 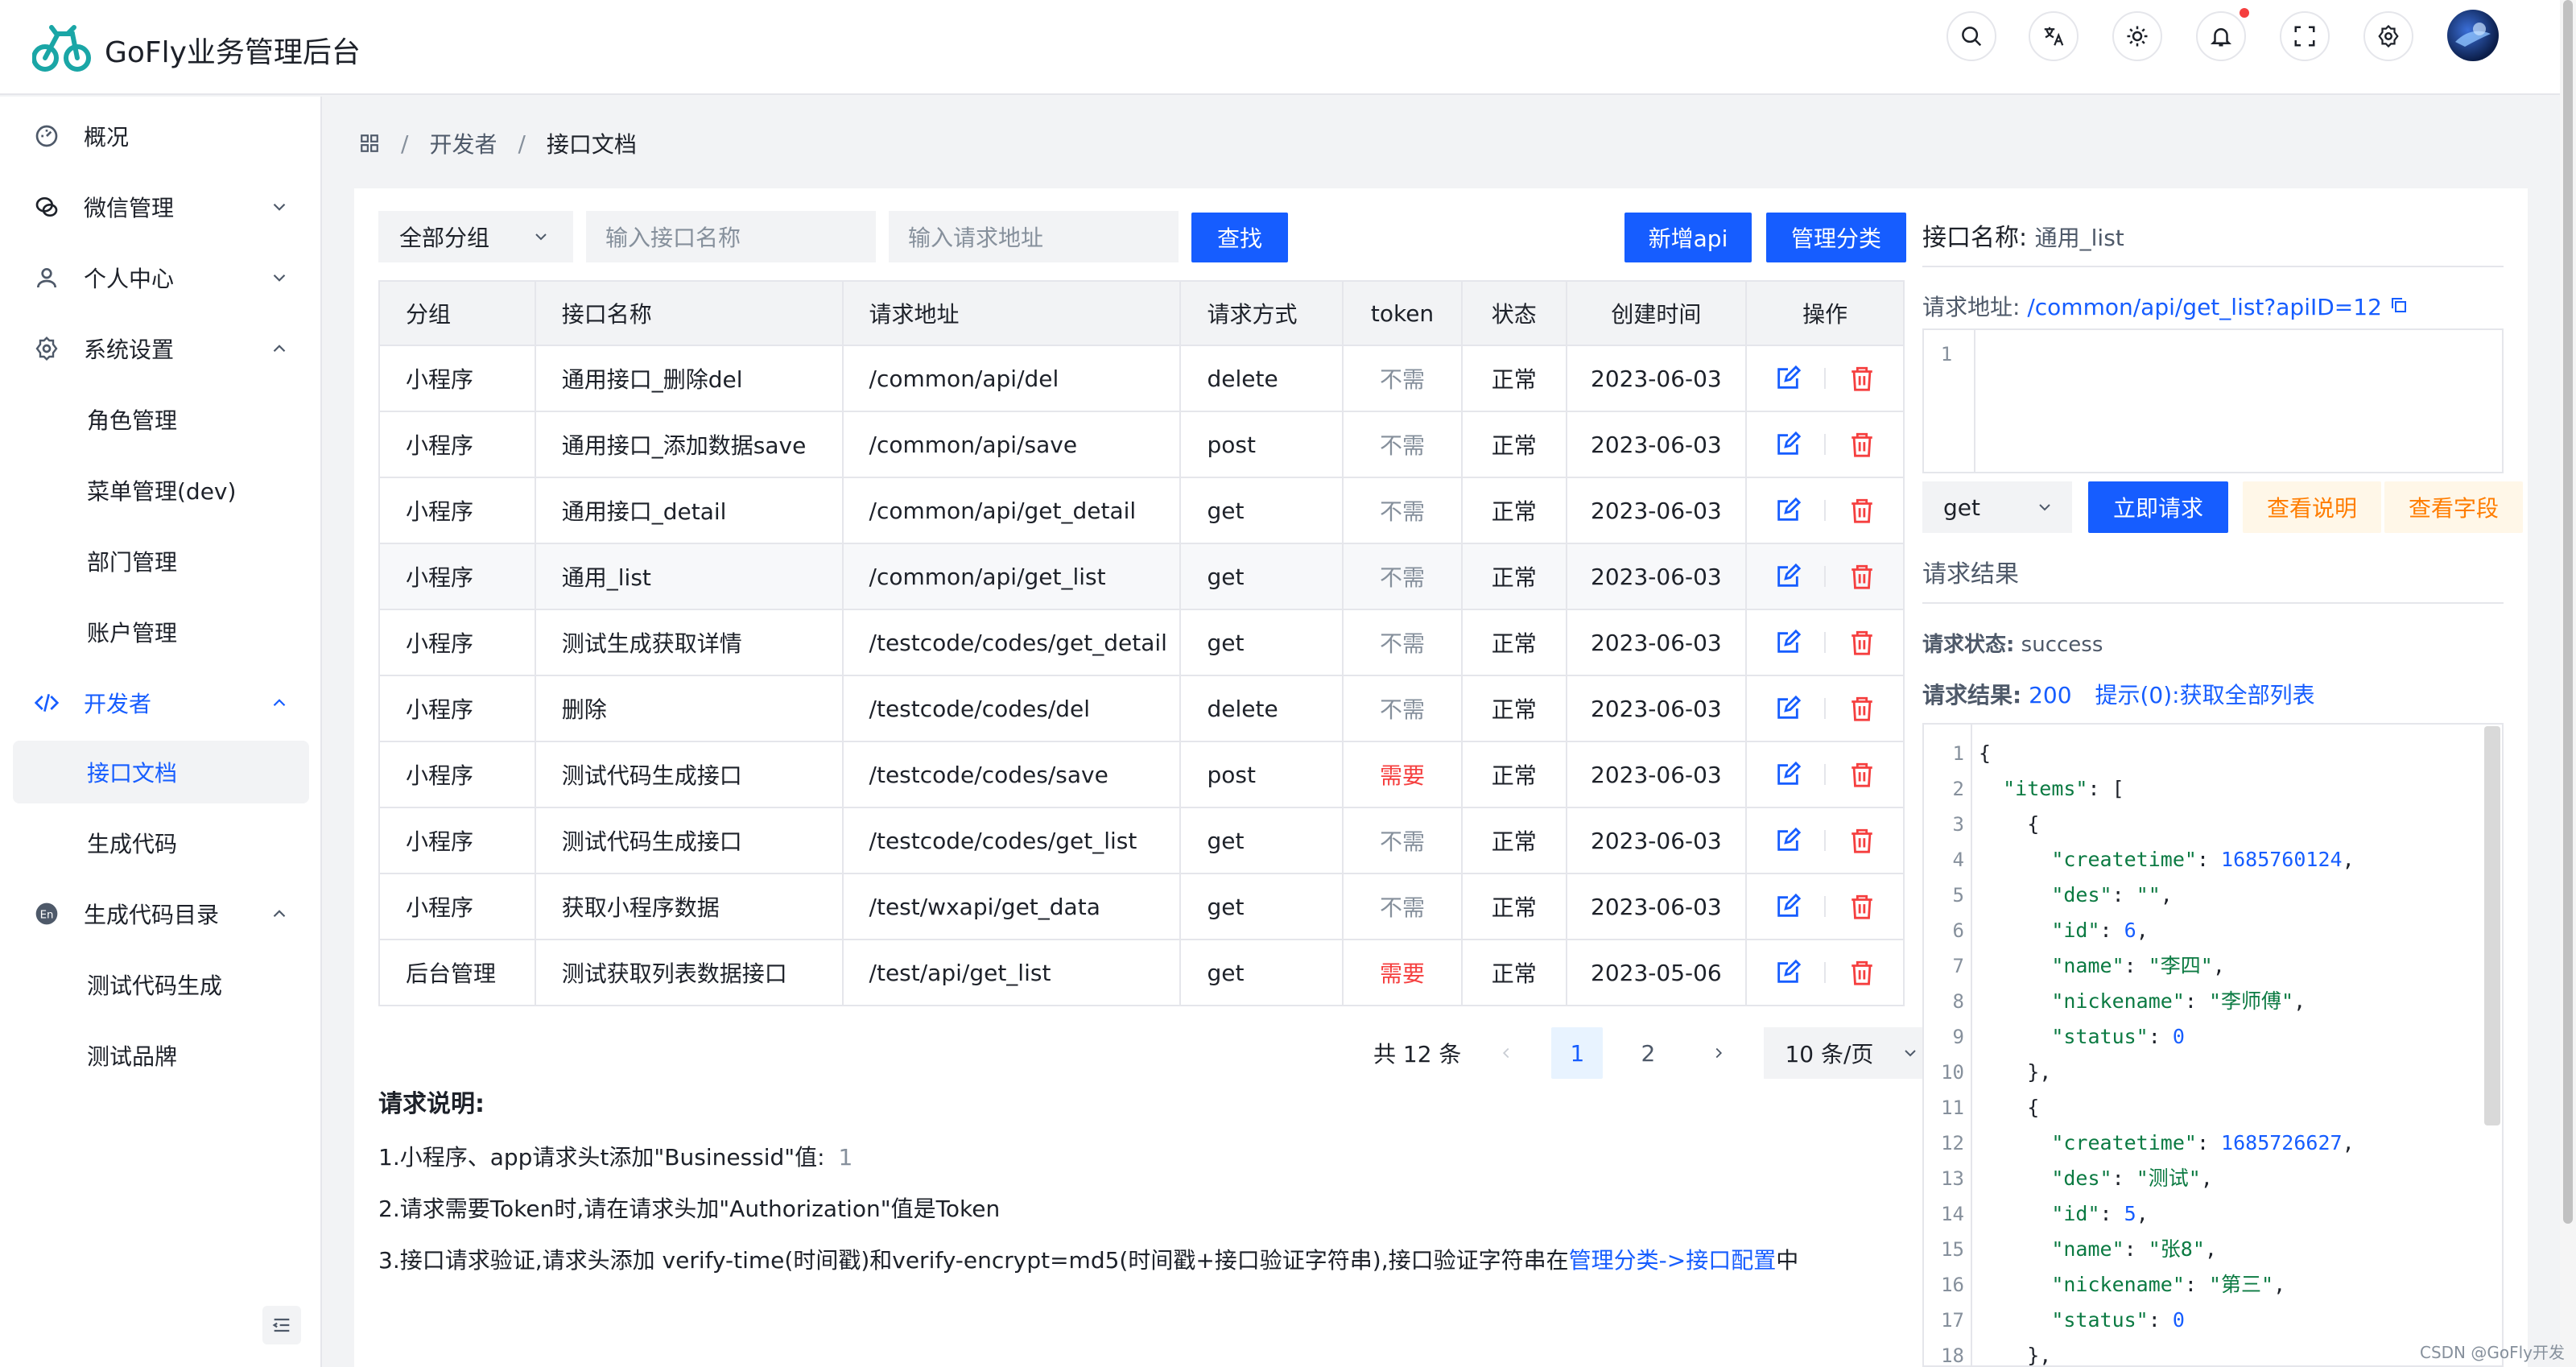 What do you see at coordinates (161, 1055) in the screenshot?
I see `sidebar-item-test-brand: 测试品牌` at bounding box center [161, 1055].